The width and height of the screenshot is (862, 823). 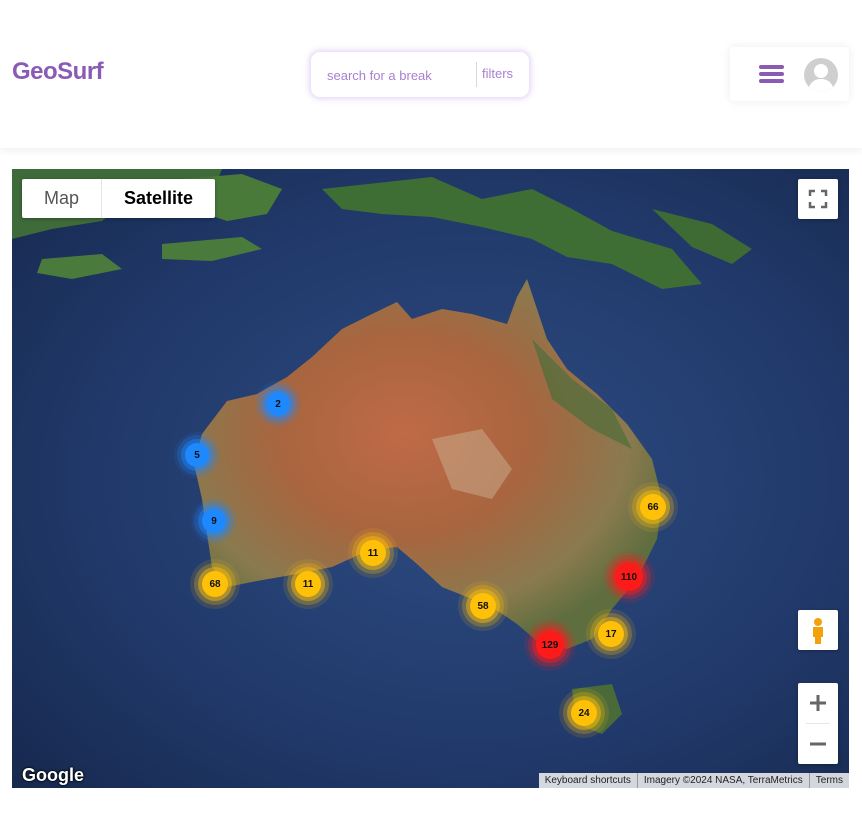 What do you see at coordinates (278, 404) in the screenshot?
I see `cluster-marker: 2` at bounding box center [278, 404].